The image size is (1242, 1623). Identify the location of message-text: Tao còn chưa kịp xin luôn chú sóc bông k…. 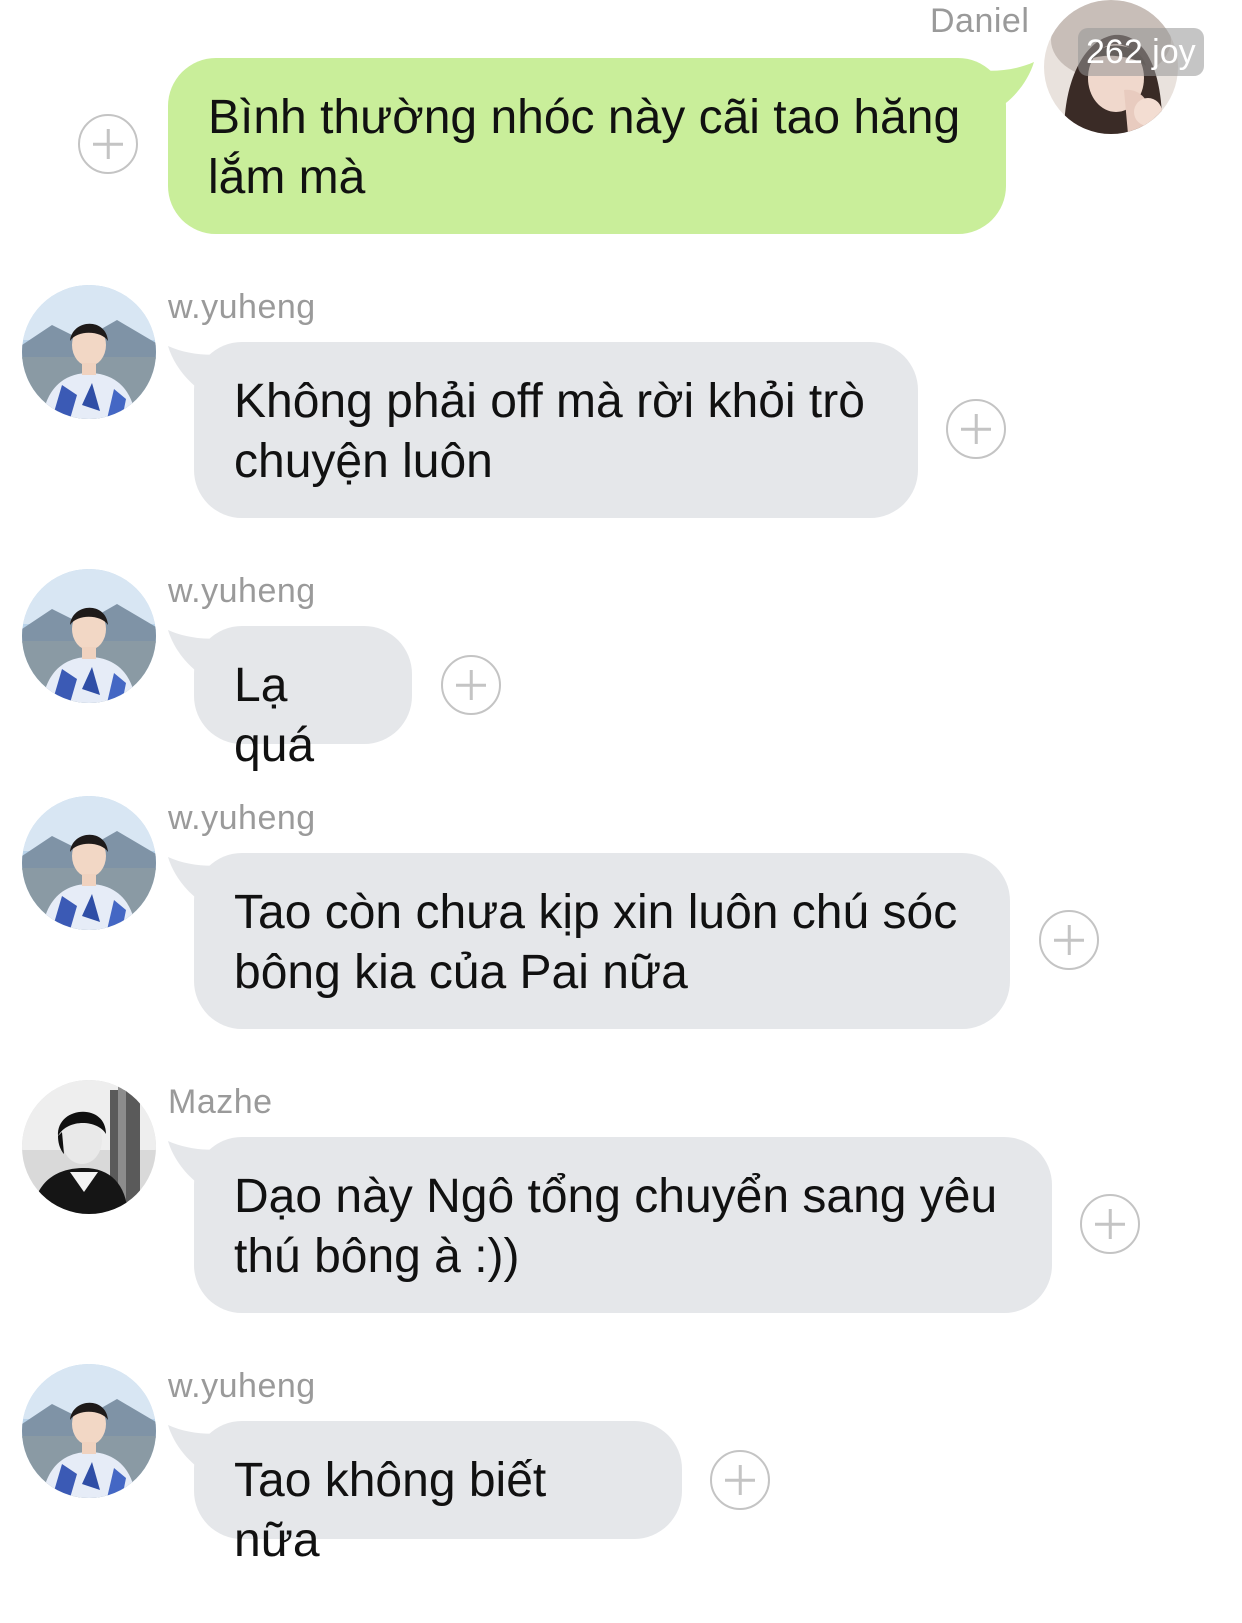
(596, 942).